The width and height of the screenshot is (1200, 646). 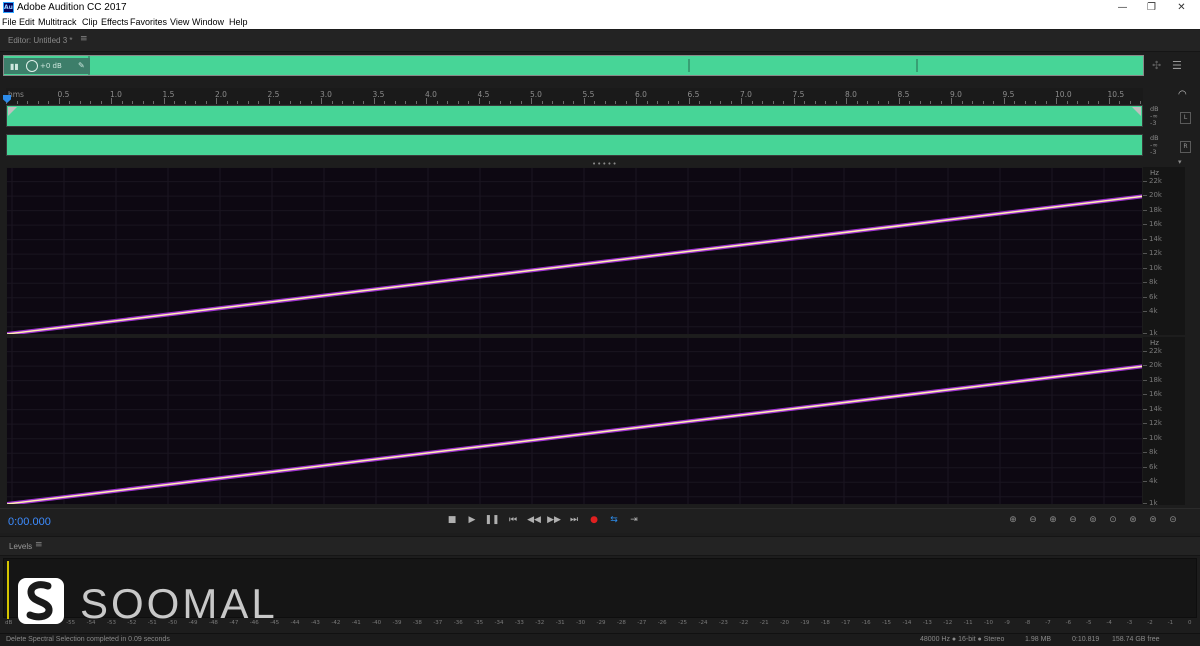 What do you see at coordinates (9, 22) in the screenshot?
I see `menu-file: File` at bounding box center [9, 22].